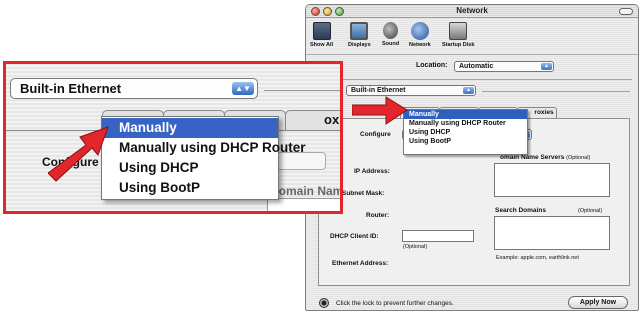 This screenshot has height=315, width=642. Describe the element at coordinates (380, 110) in the screenshot. I see `pointer-arrow-right` at that location.